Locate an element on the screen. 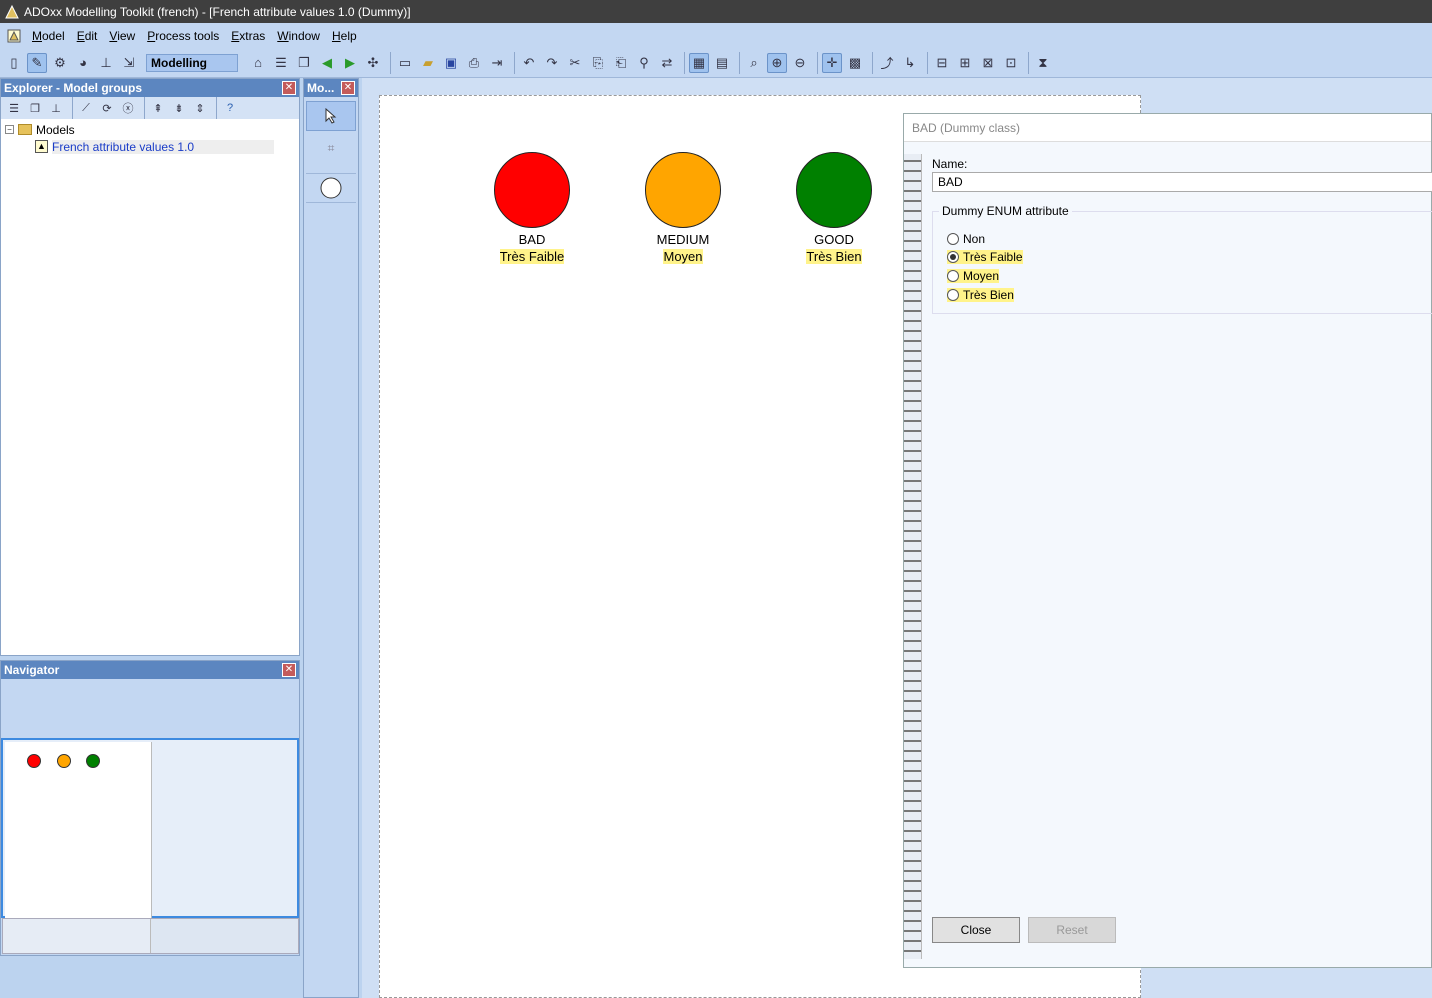 This screenshot has height=998, width=1432. node-medium-circle is located at coordinates (683, 190).